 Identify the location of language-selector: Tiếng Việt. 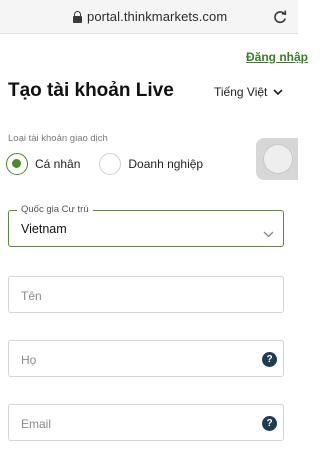
(248, 92).